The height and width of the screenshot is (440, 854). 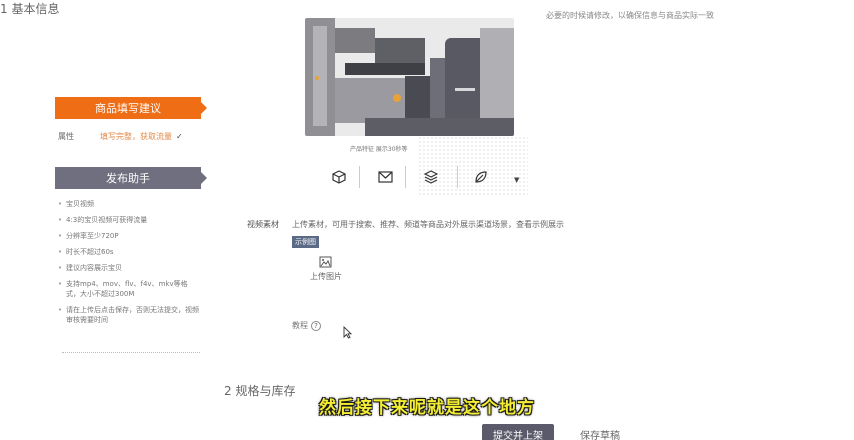 What do you see at coordinates (129, 289) in the screenshot?
I see `helper-item: 支持mp4、mov、flv、f4v、mkv等格式，大小不超过300M` at bounding box center [129, 289].